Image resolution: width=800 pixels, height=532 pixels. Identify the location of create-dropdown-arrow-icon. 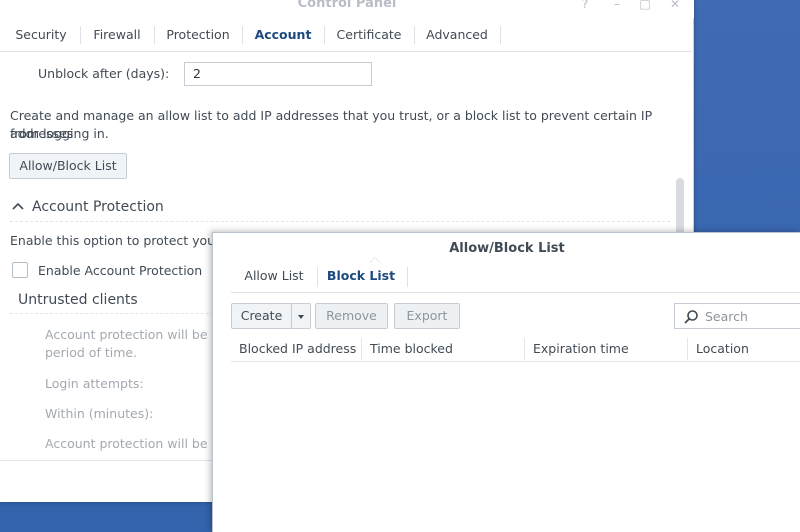
(301, 316).